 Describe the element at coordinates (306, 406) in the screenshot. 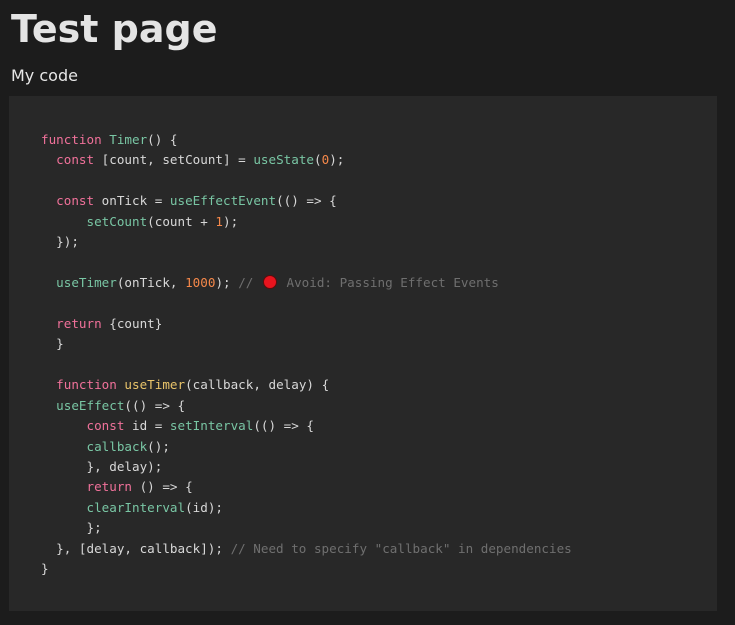

I see `code-line: useEffect(() => {` at that location.